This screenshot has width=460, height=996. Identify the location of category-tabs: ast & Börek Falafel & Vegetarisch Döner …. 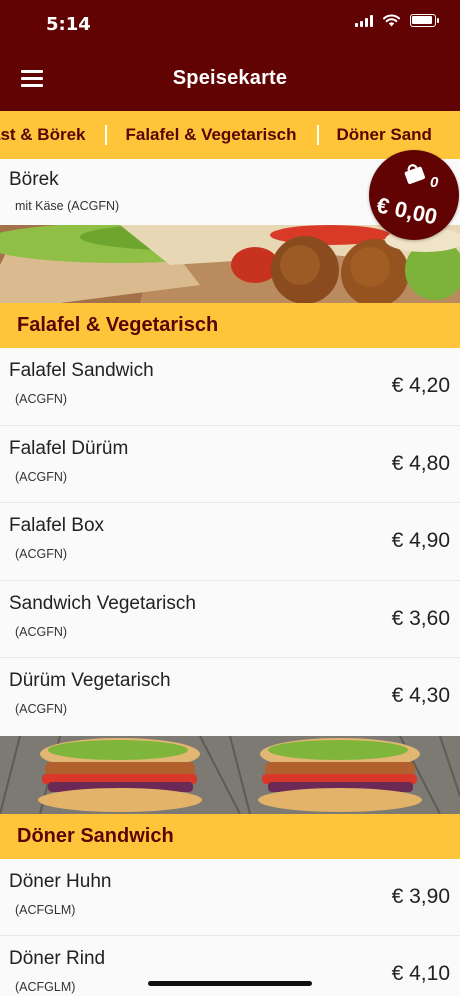
(230, 135).